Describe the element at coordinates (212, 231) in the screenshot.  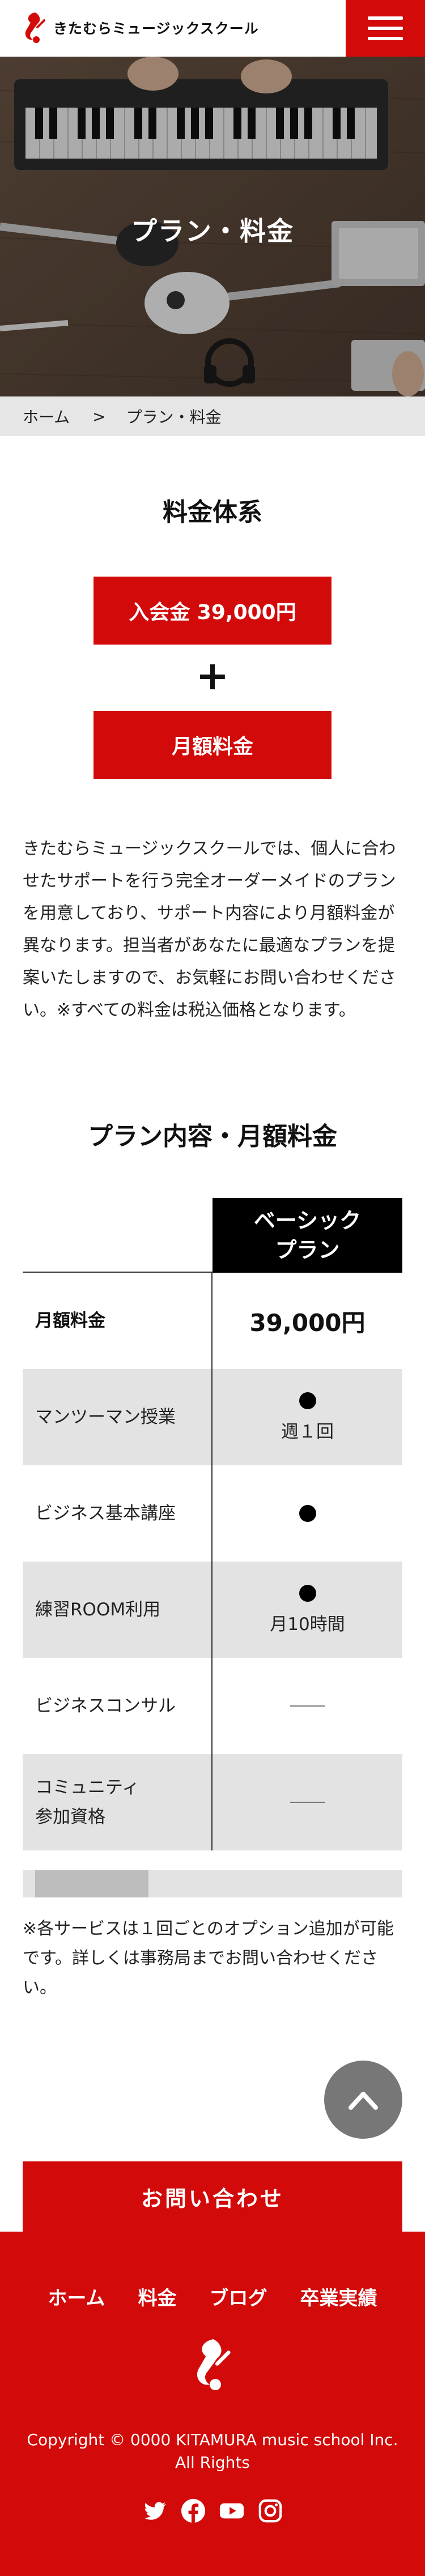
I see `page-title: プラン・料金` at that location.